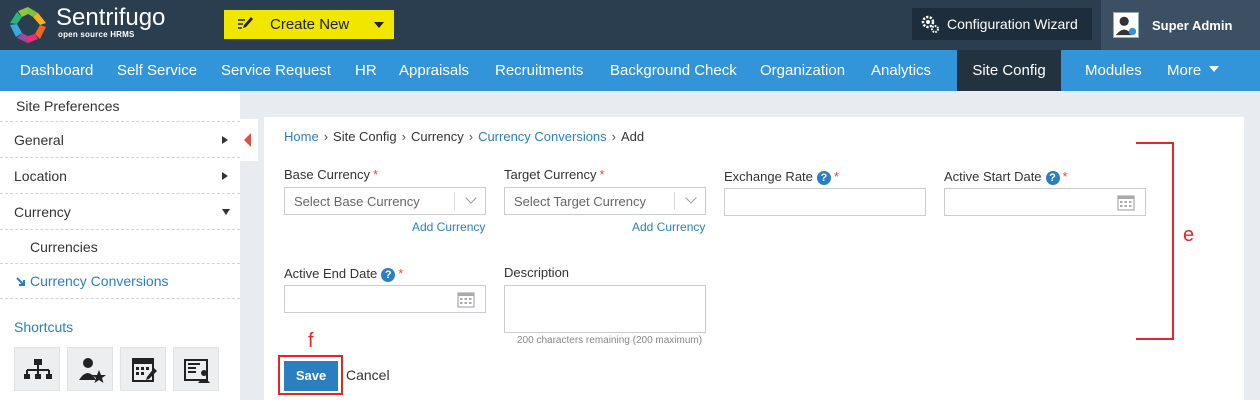  What do you see at coordinates (28, 25) in the screenshot?
I see `sentrifugo-logo-icon` at bounding box center [28, 25].